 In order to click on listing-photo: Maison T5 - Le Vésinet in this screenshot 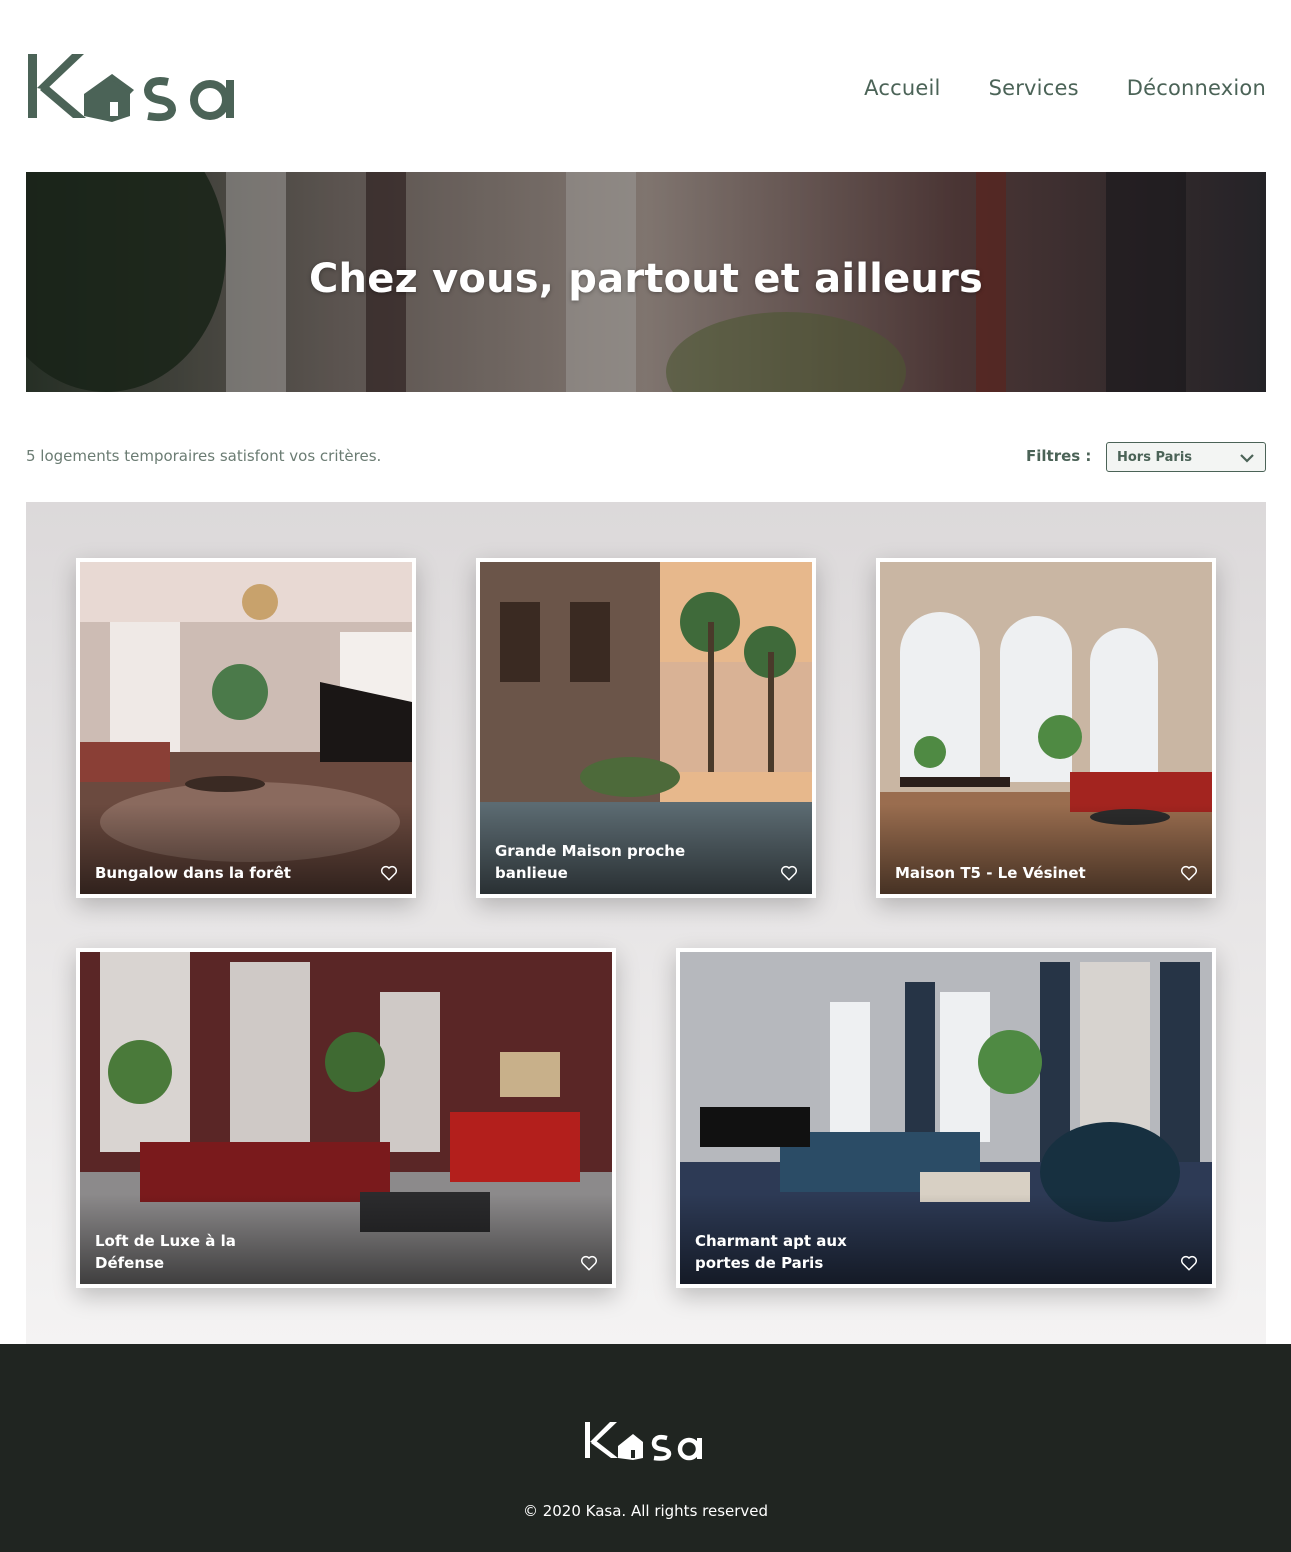, I will do `click(1046, 728)`.